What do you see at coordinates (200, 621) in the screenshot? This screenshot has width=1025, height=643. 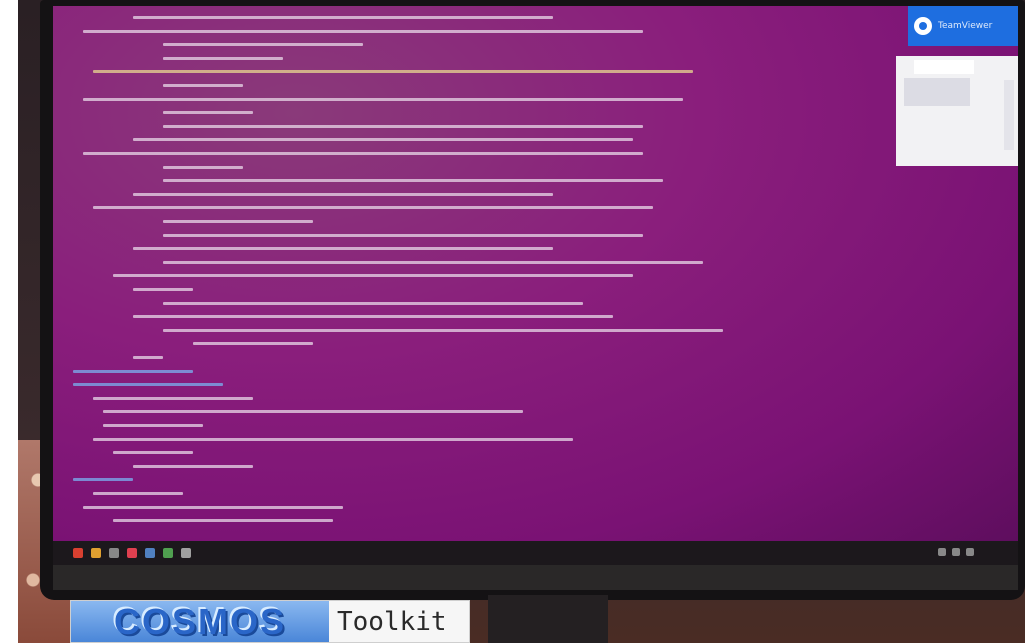 I see `logo-brand: COSMOS` at bounding box center [200, 621].